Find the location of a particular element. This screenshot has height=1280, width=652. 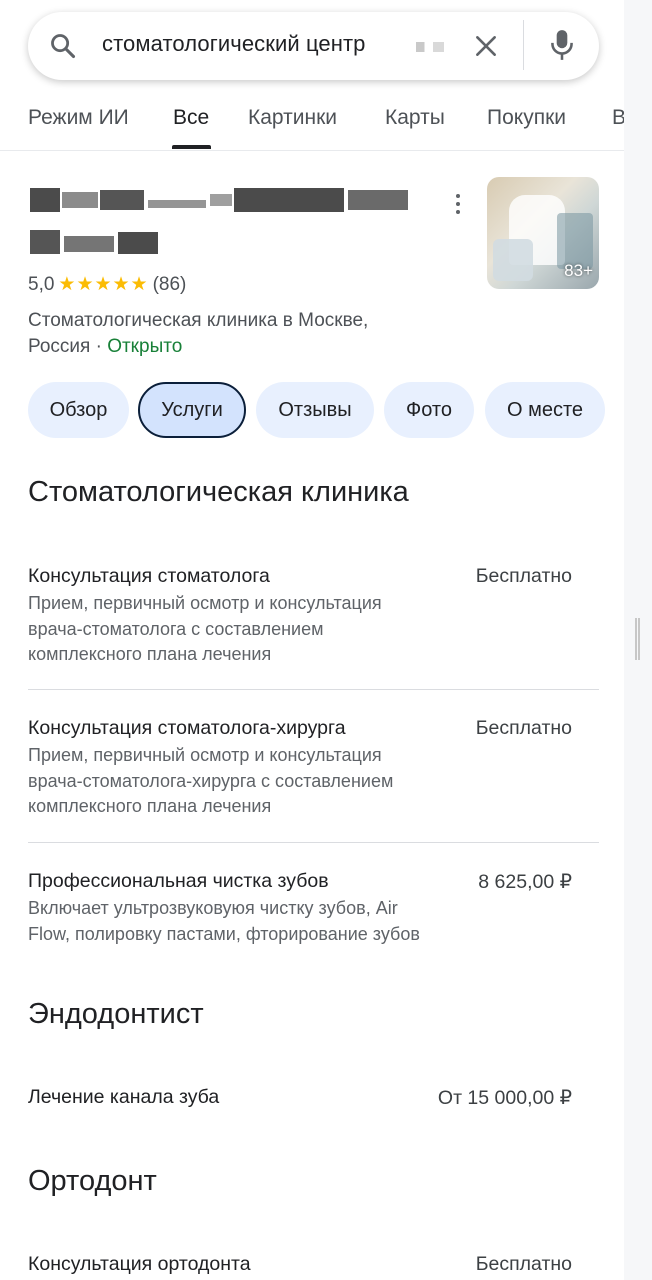

service-price: От 15 000,00 ₽ is located at coordinates (504, 1098).